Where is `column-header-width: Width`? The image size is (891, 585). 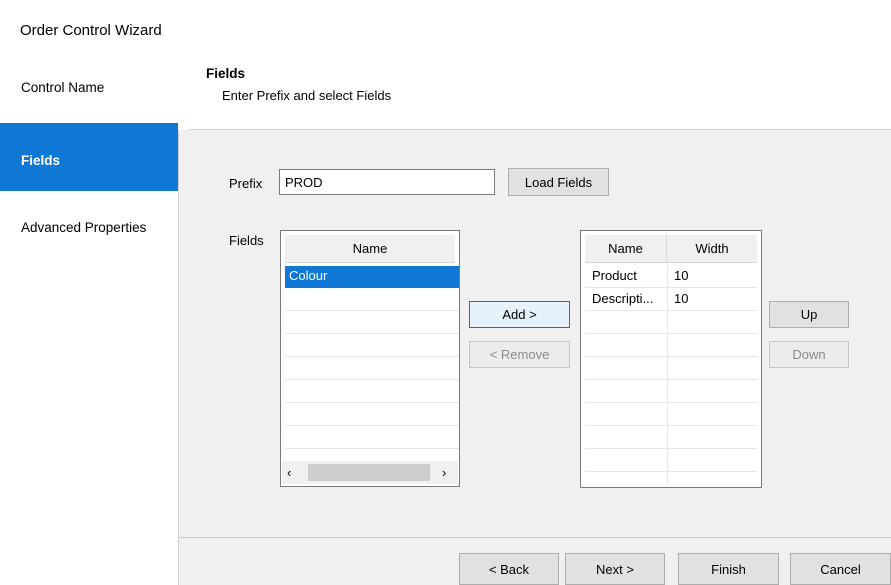 column-header-width: Width is located at coordinates (712, 249).